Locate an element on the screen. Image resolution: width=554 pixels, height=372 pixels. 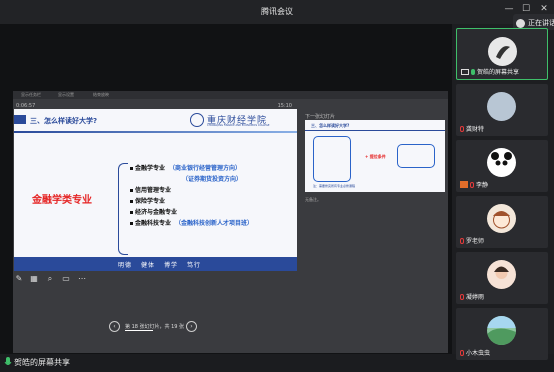
presenter-toolbar: 显示任务栏 显示设置 结束放映 is located at coordinates (230, 95).